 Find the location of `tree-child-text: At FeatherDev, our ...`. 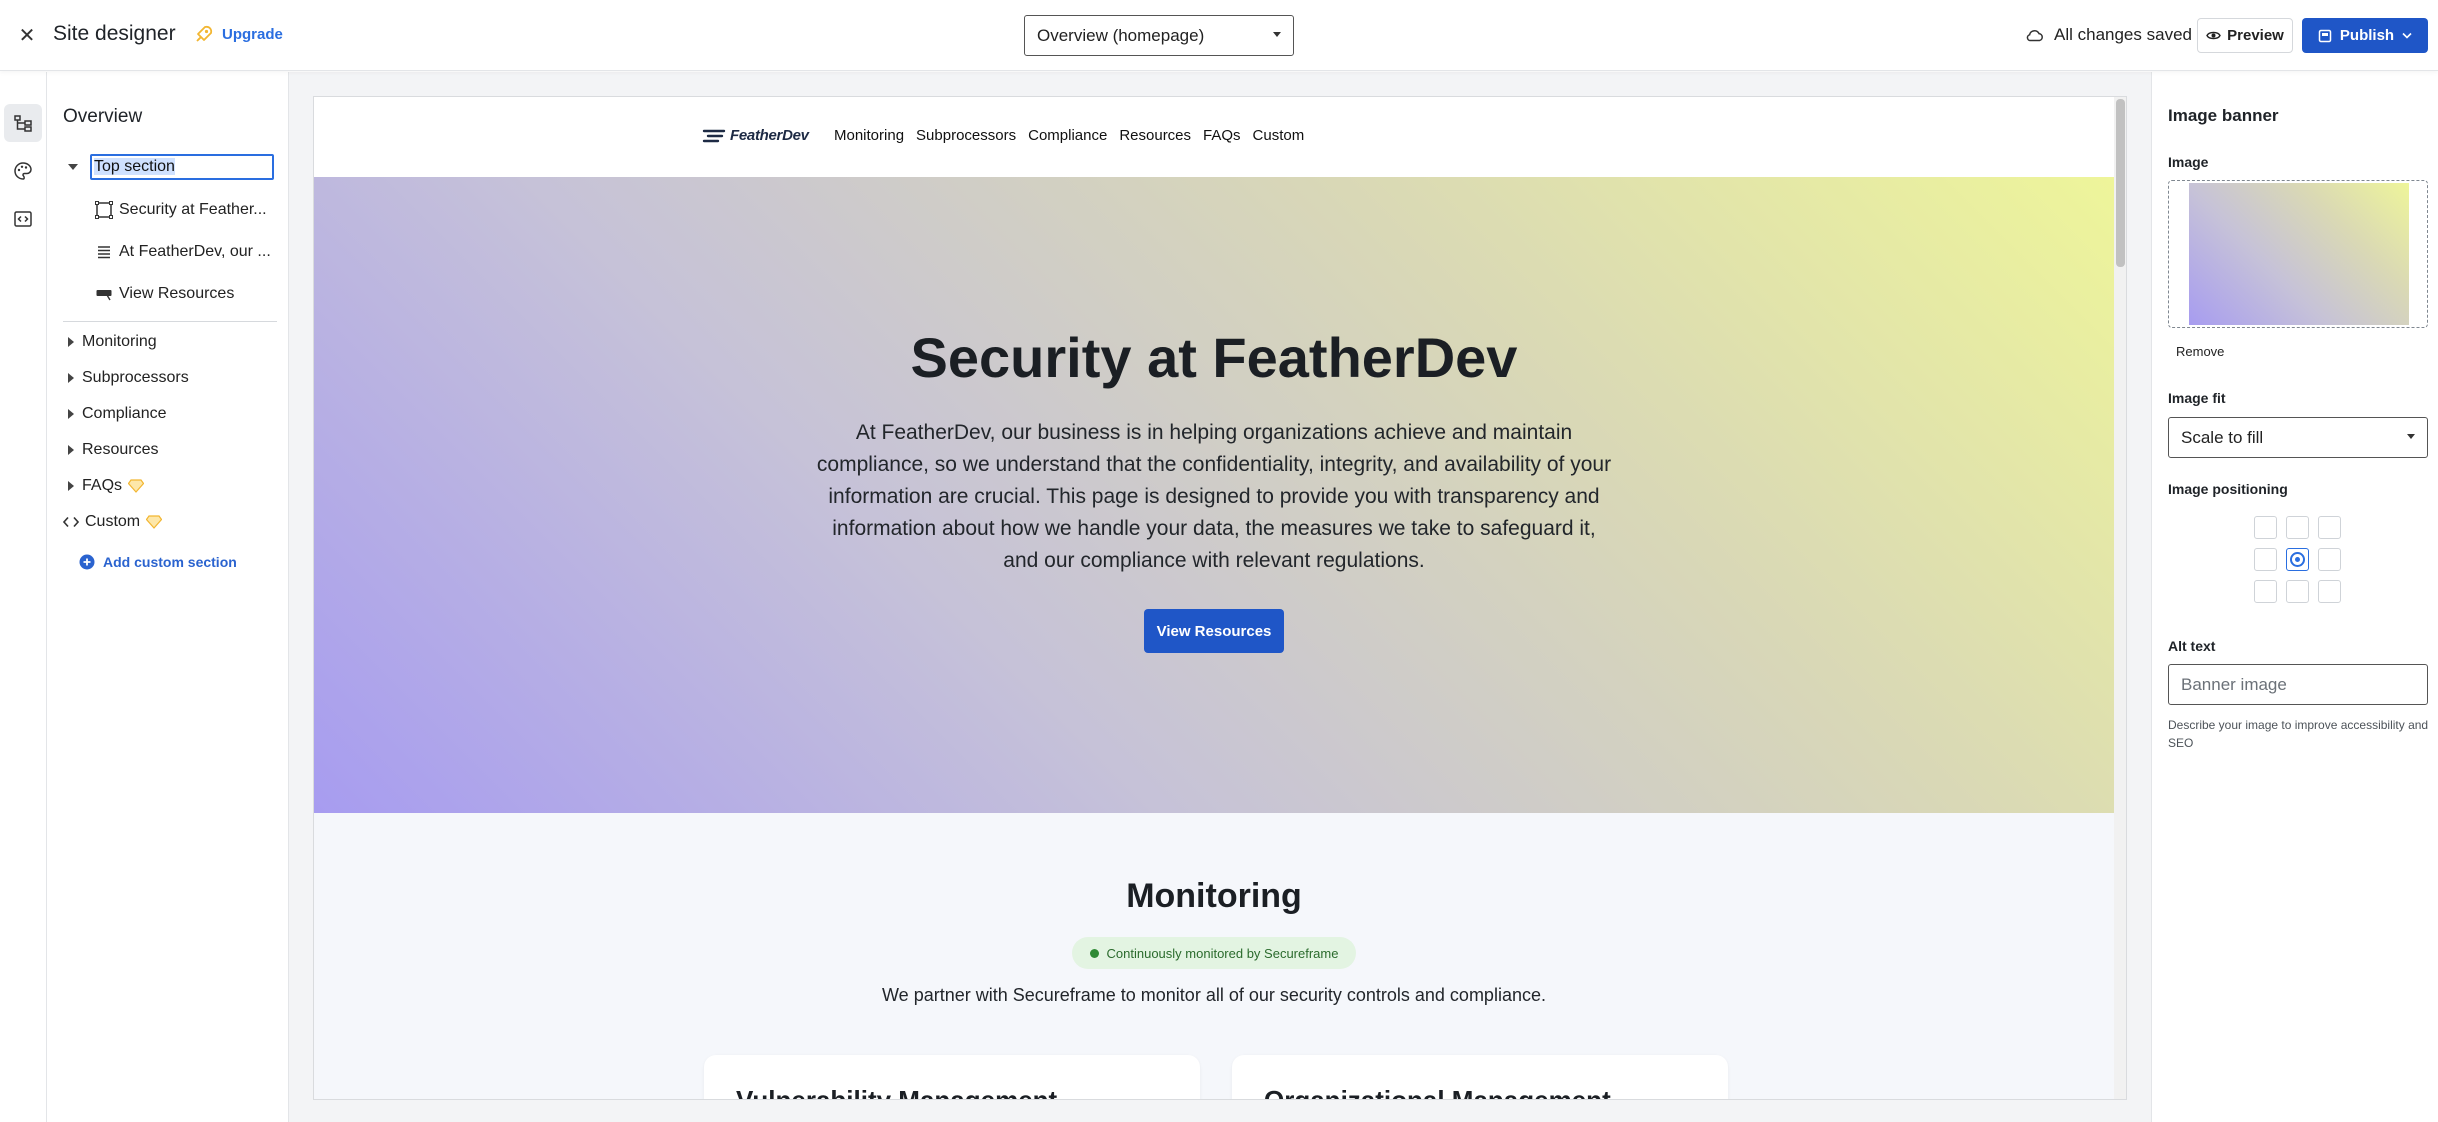

tree-child-text: At FeatherDev, our ... is located at coordinates (185, 252).